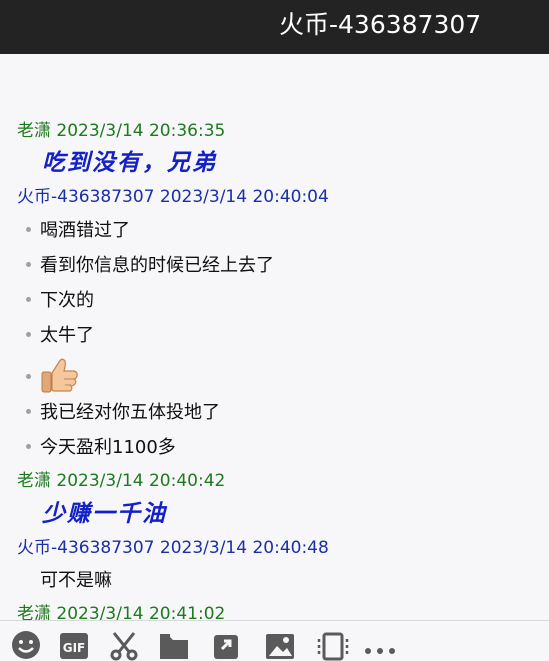 Image resolution: width=549 pixels, height=661 pixels. I want to click on message-text: 可不是嘛, so click(76, 580).